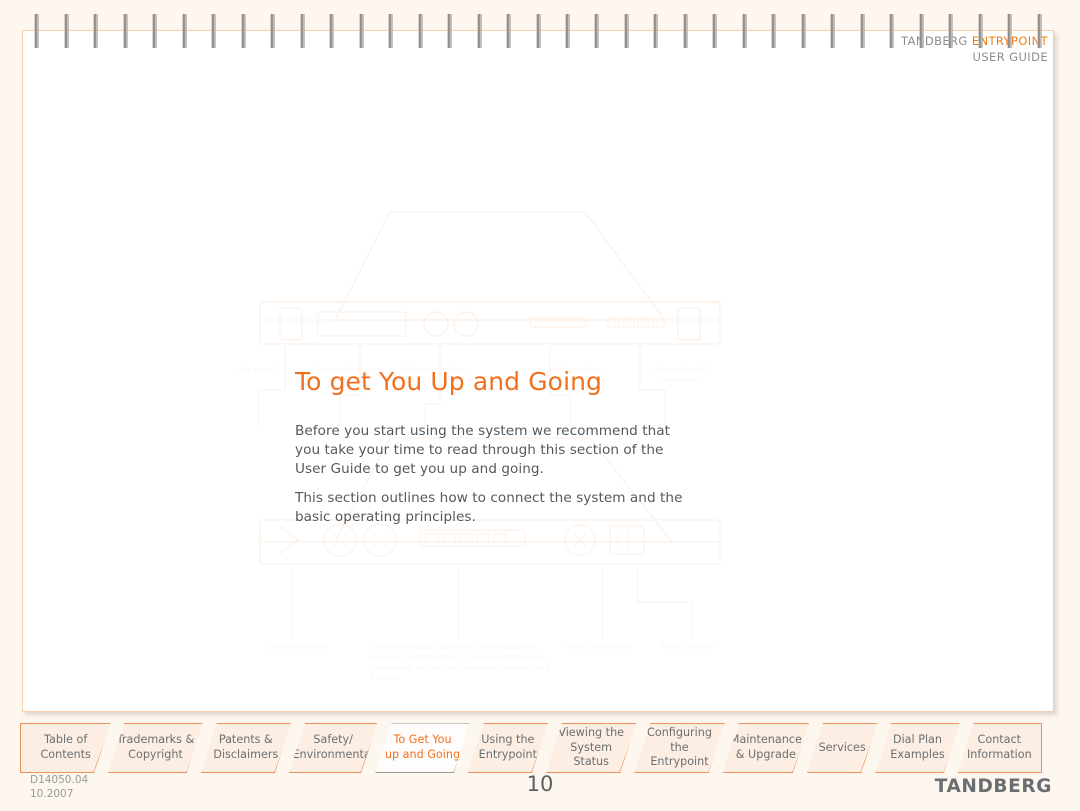  I want to click on tab-maintenance-upgrade: Maintenance & Upgrade, so click(766, 748).